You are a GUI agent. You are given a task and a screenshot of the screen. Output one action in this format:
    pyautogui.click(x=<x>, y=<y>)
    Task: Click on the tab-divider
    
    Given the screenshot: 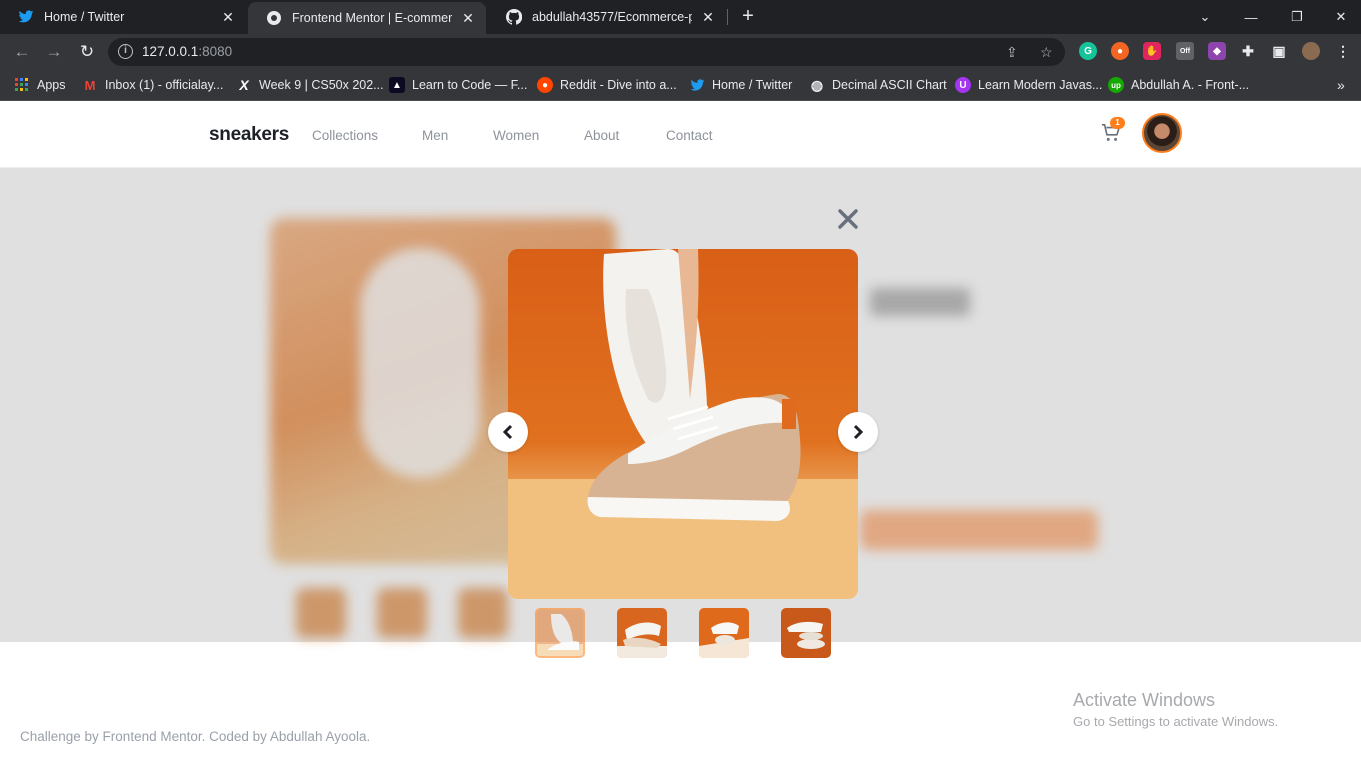 What is the action you would take?
    pyautogui.click(x=727, y=17)
    